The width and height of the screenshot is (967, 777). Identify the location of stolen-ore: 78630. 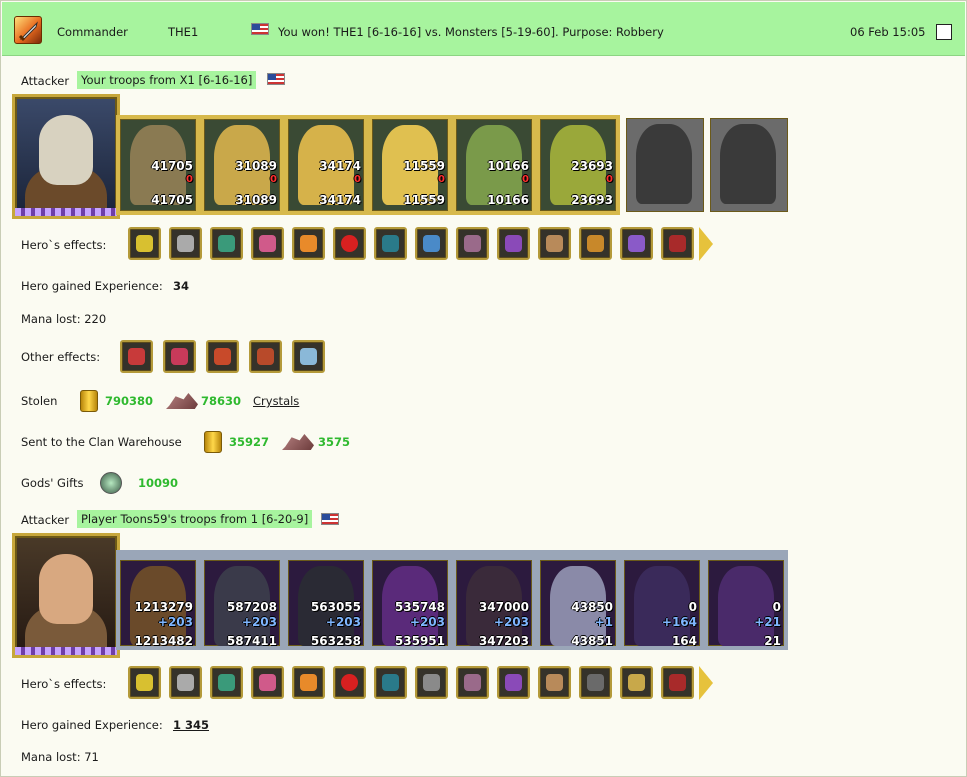
(221, 401).